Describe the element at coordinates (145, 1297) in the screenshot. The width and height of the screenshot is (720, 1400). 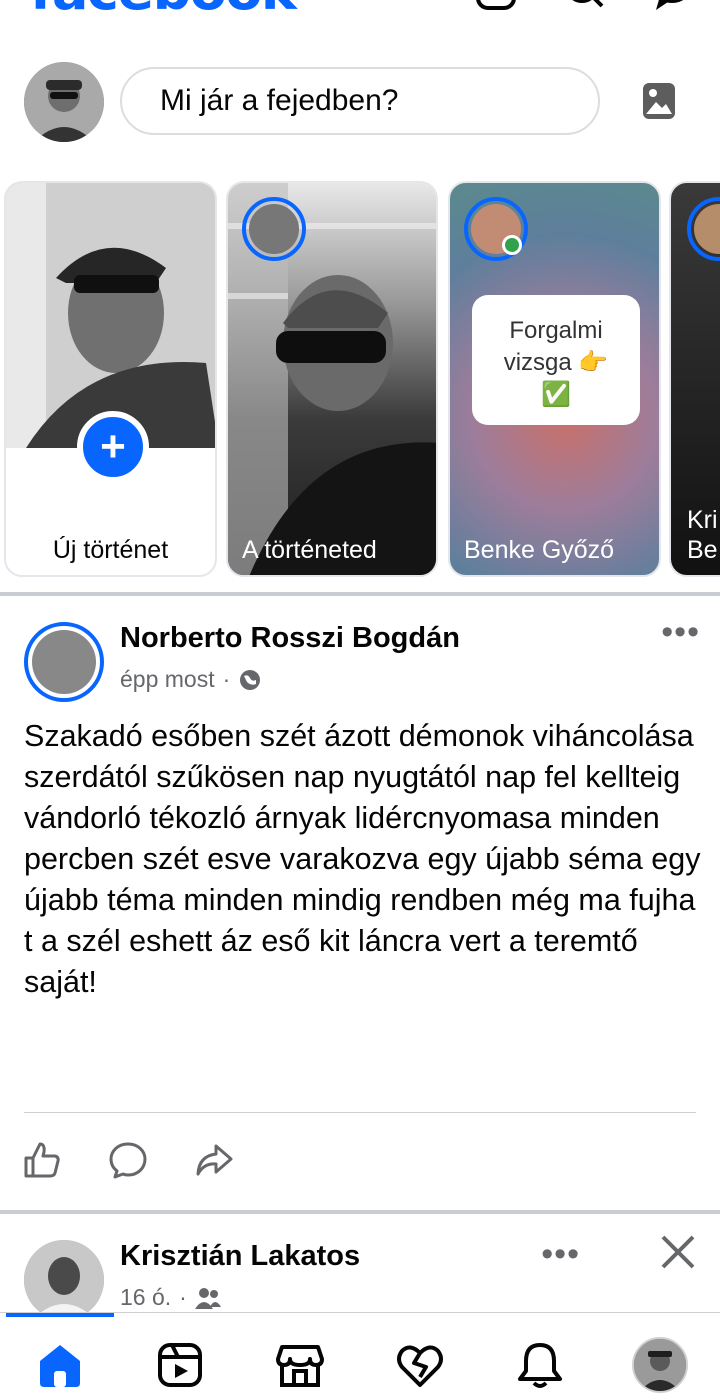
I see `post-time: 16 ó.` at that location.